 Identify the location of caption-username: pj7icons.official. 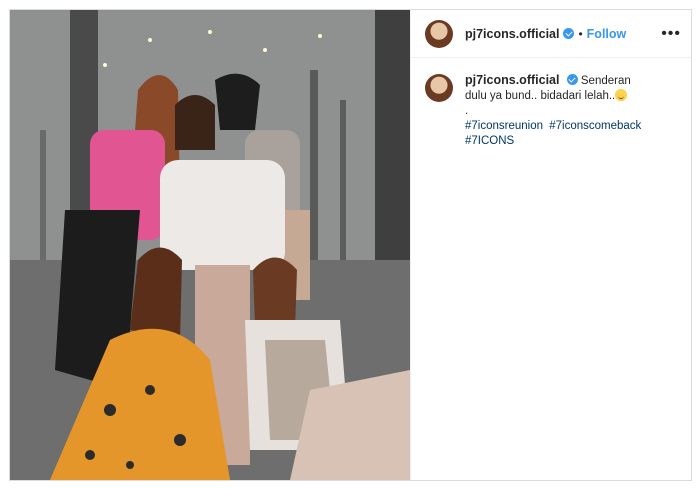
(512, 80).